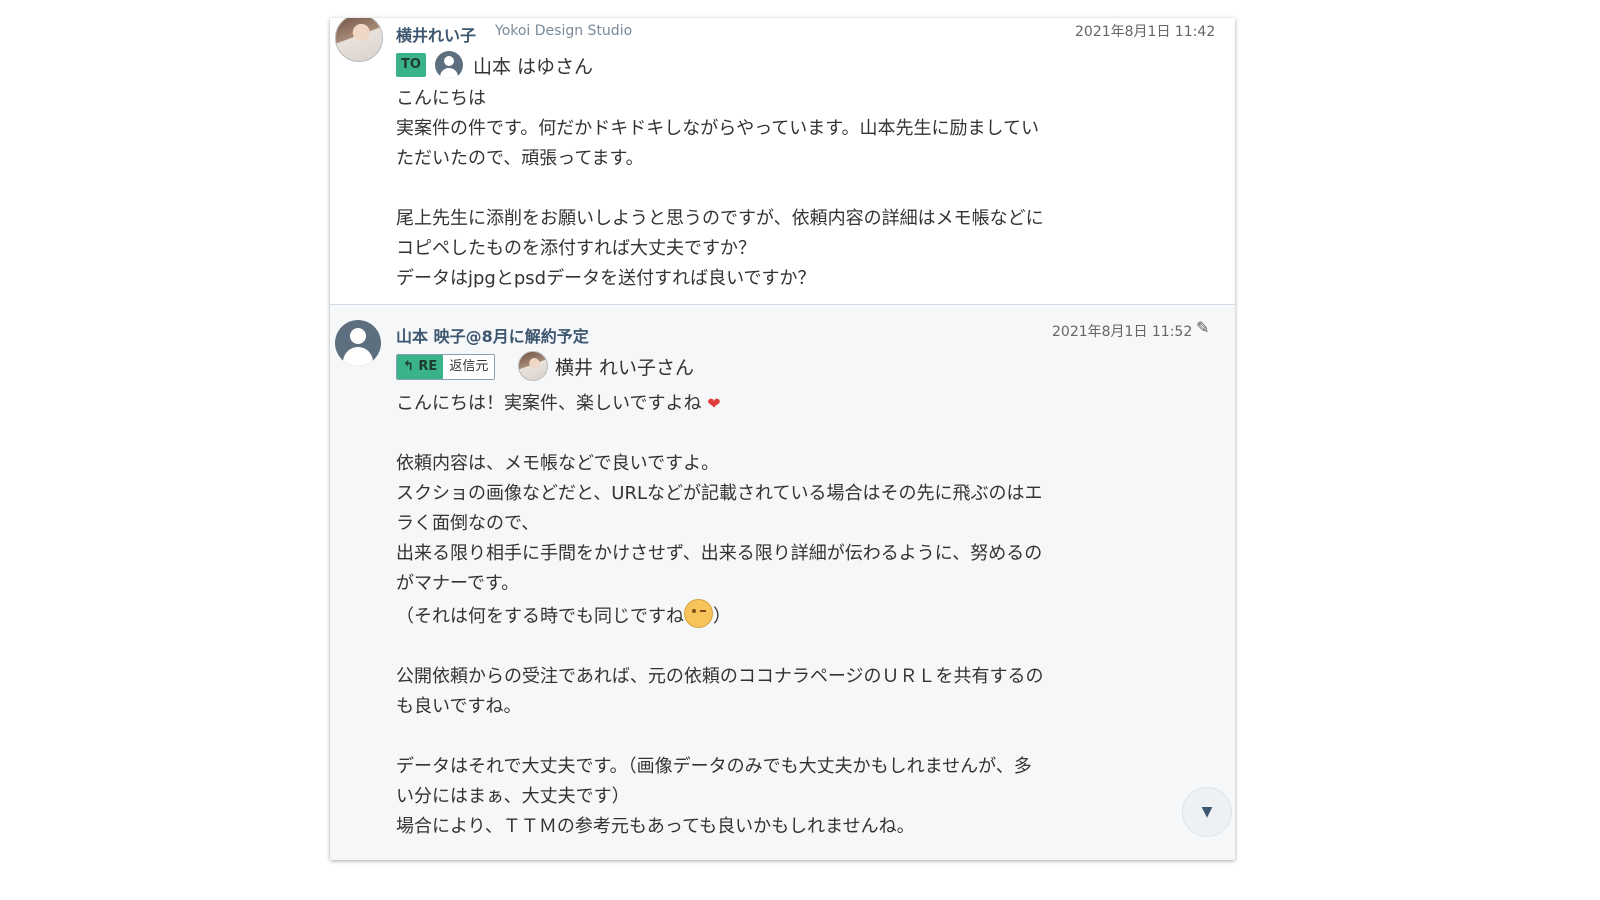  I want to click on message-line: データはそれで大丈夫です。（画像データのみでも大丈夫かもしれませんが、多, so click(714, 766).